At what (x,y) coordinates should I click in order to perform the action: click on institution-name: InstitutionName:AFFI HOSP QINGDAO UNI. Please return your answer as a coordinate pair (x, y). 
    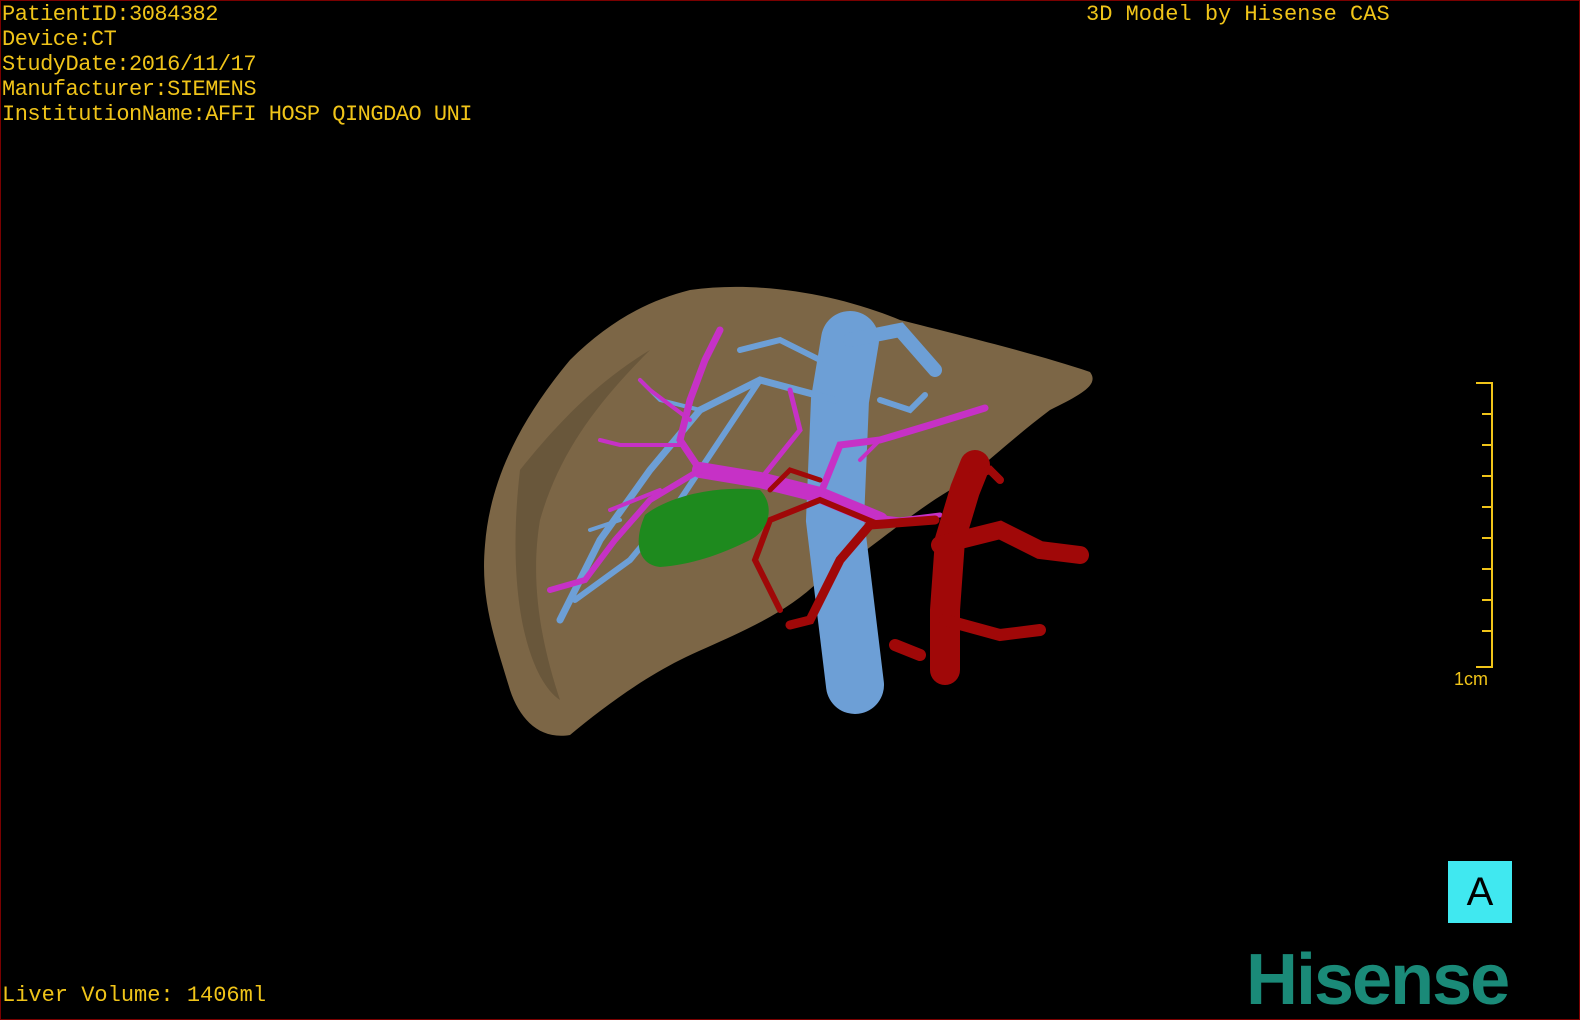
    Looking at the image, I should click on (237, 114).